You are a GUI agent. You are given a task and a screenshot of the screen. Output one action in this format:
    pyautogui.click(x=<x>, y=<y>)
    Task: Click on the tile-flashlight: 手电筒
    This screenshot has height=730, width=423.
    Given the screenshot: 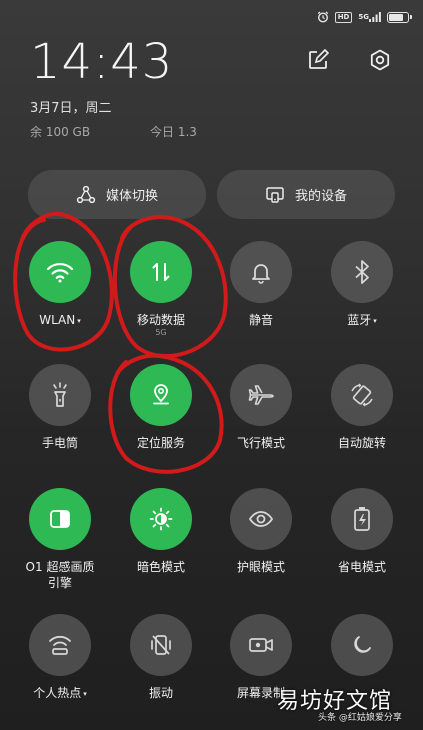 What is the action you would take?
    pyautogui.click(x=60, y=407)
    